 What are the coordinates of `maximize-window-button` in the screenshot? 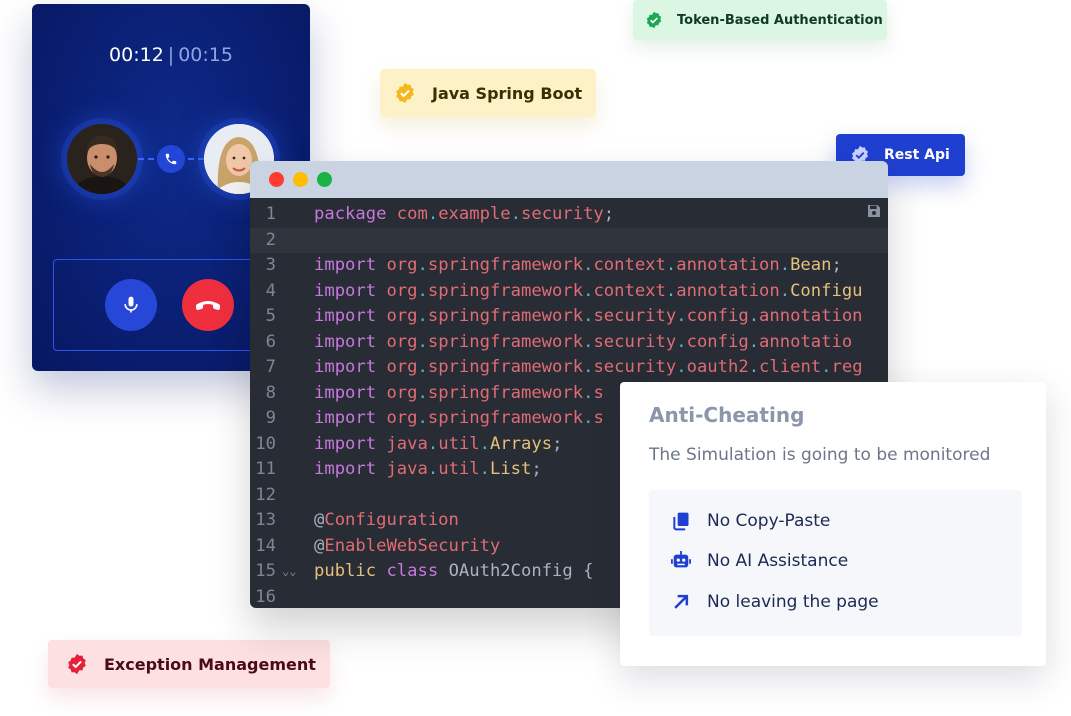 It's located at (324, 179).